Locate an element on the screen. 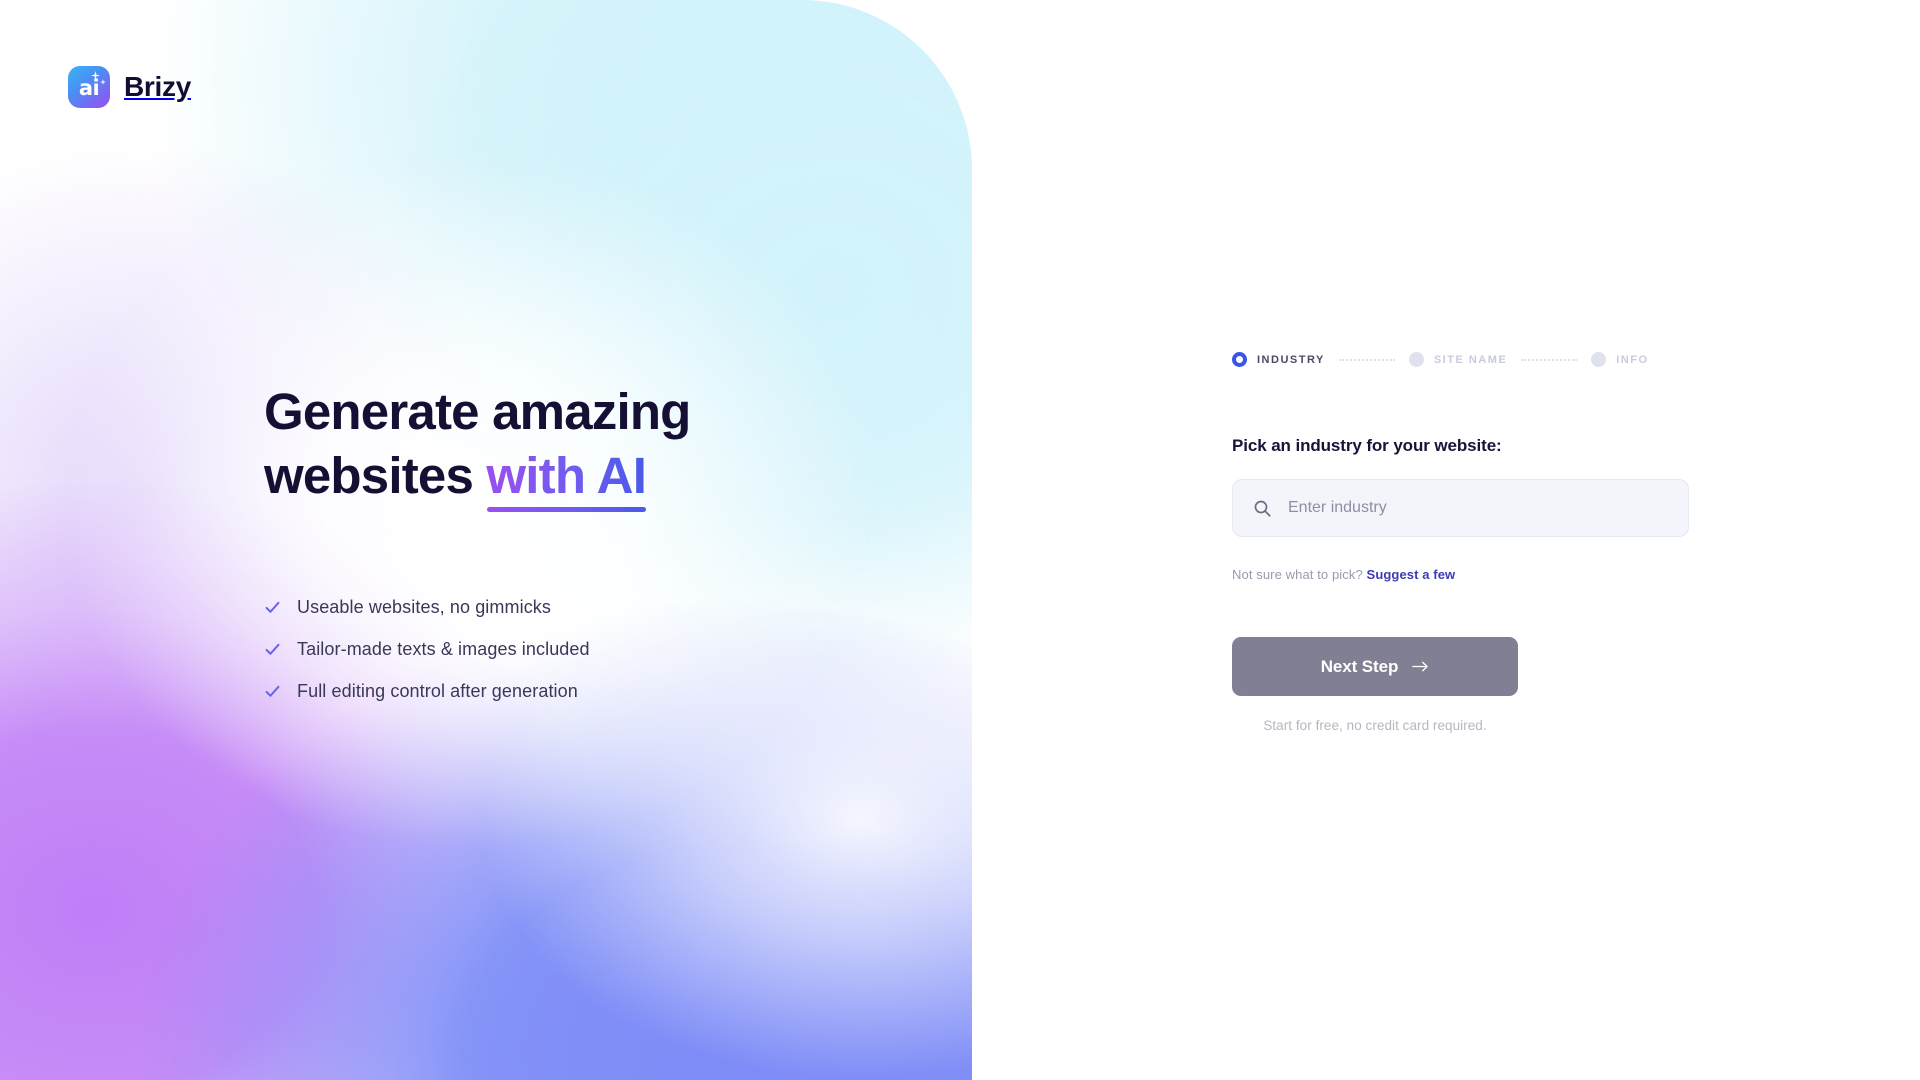  step-industry: INDUSTRY is located at coordinates (1278, 359).